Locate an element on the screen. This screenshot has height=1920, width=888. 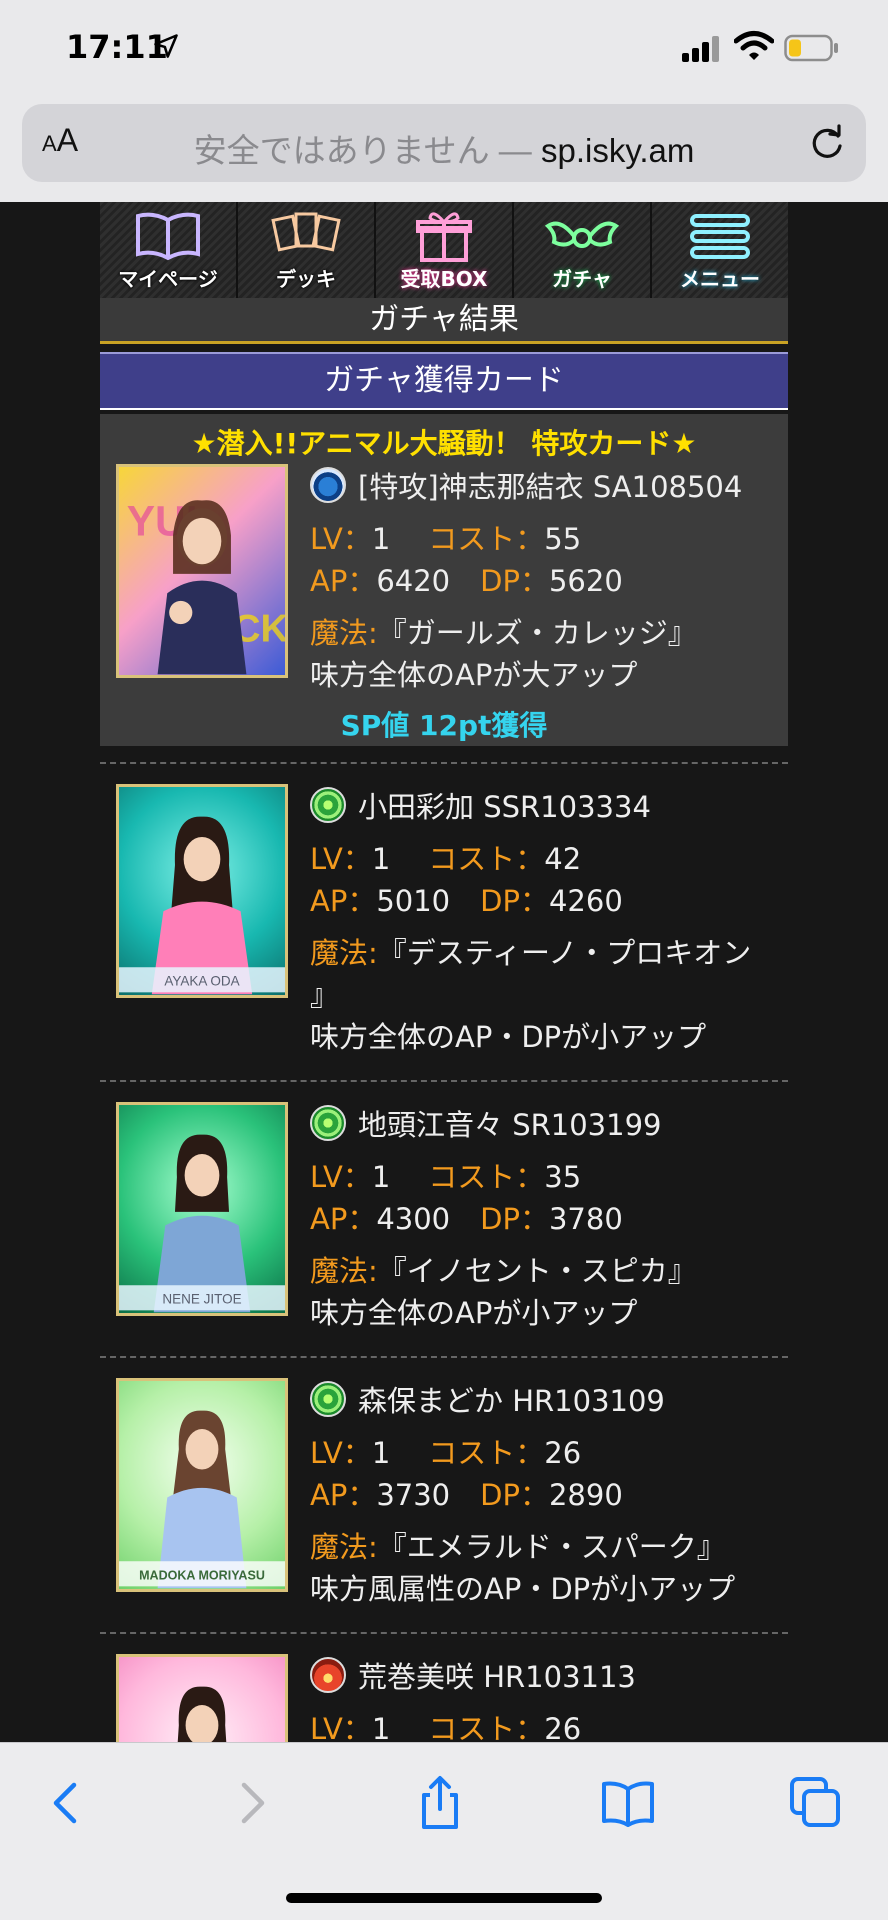
card-ap: 3730 is located at coordinates (413, 1495).